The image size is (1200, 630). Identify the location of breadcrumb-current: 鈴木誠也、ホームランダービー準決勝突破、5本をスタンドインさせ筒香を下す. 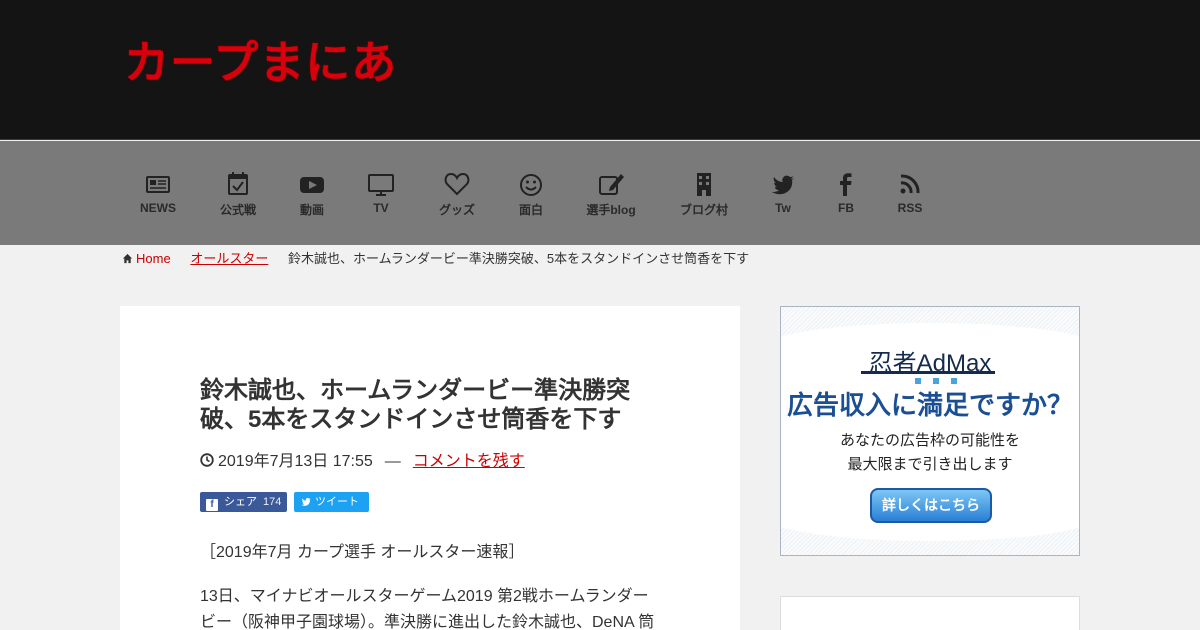
(518, 258).